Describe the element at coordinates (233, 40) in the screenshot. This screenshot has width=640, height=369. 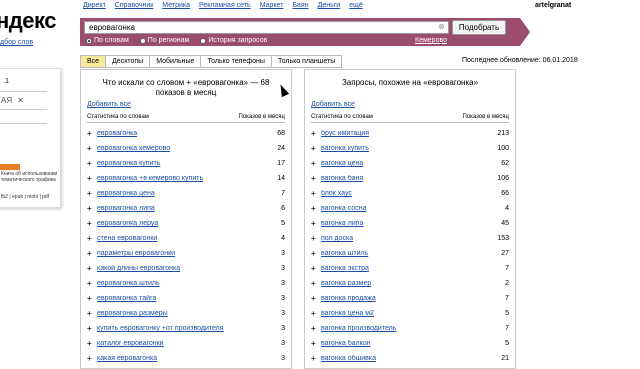
I see `radio-history: История запросов` at that location.